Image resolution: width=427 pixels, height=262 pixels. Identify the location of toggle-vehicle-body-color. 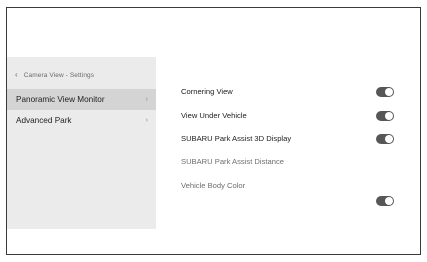
(385, 201).